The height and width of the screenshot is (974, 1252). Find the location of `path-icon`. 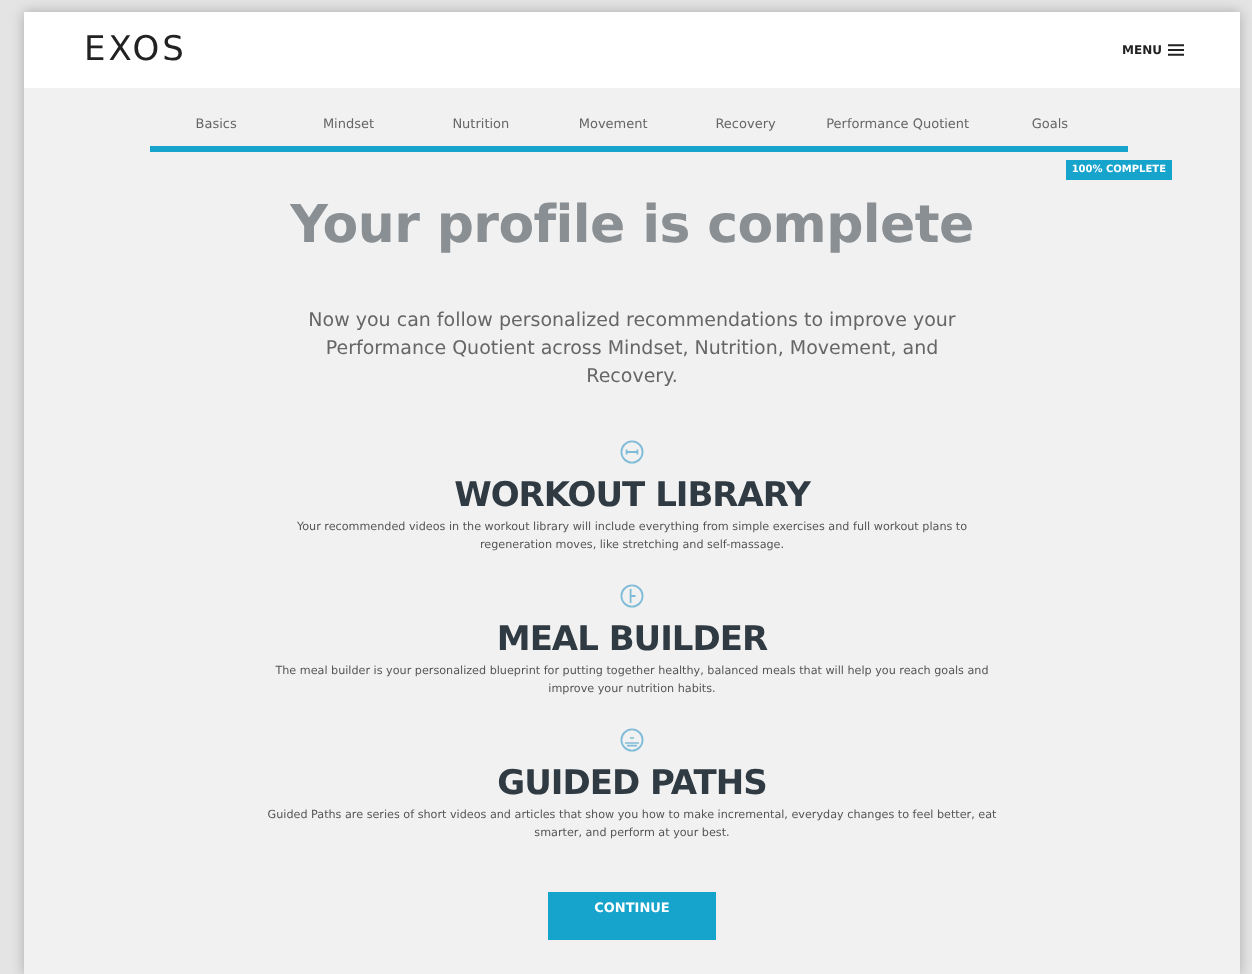

path-icon is located at coordinates (632, 740).